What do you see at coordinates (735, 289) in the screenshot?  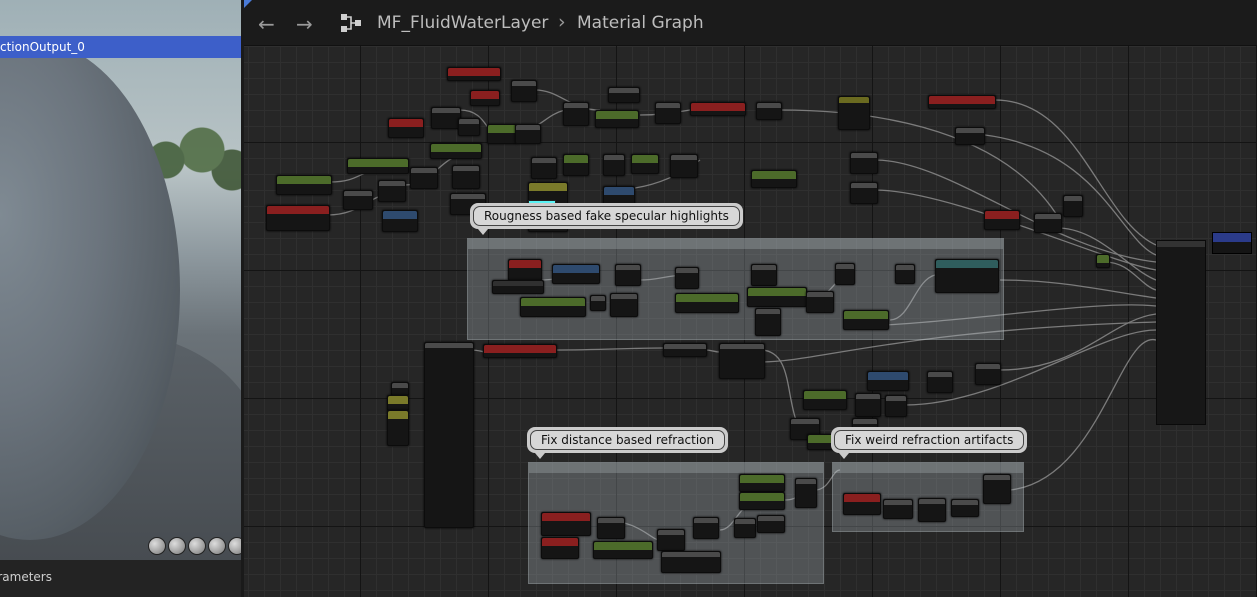 I see `comment-box-roughness` at bounding box center [735, 289].